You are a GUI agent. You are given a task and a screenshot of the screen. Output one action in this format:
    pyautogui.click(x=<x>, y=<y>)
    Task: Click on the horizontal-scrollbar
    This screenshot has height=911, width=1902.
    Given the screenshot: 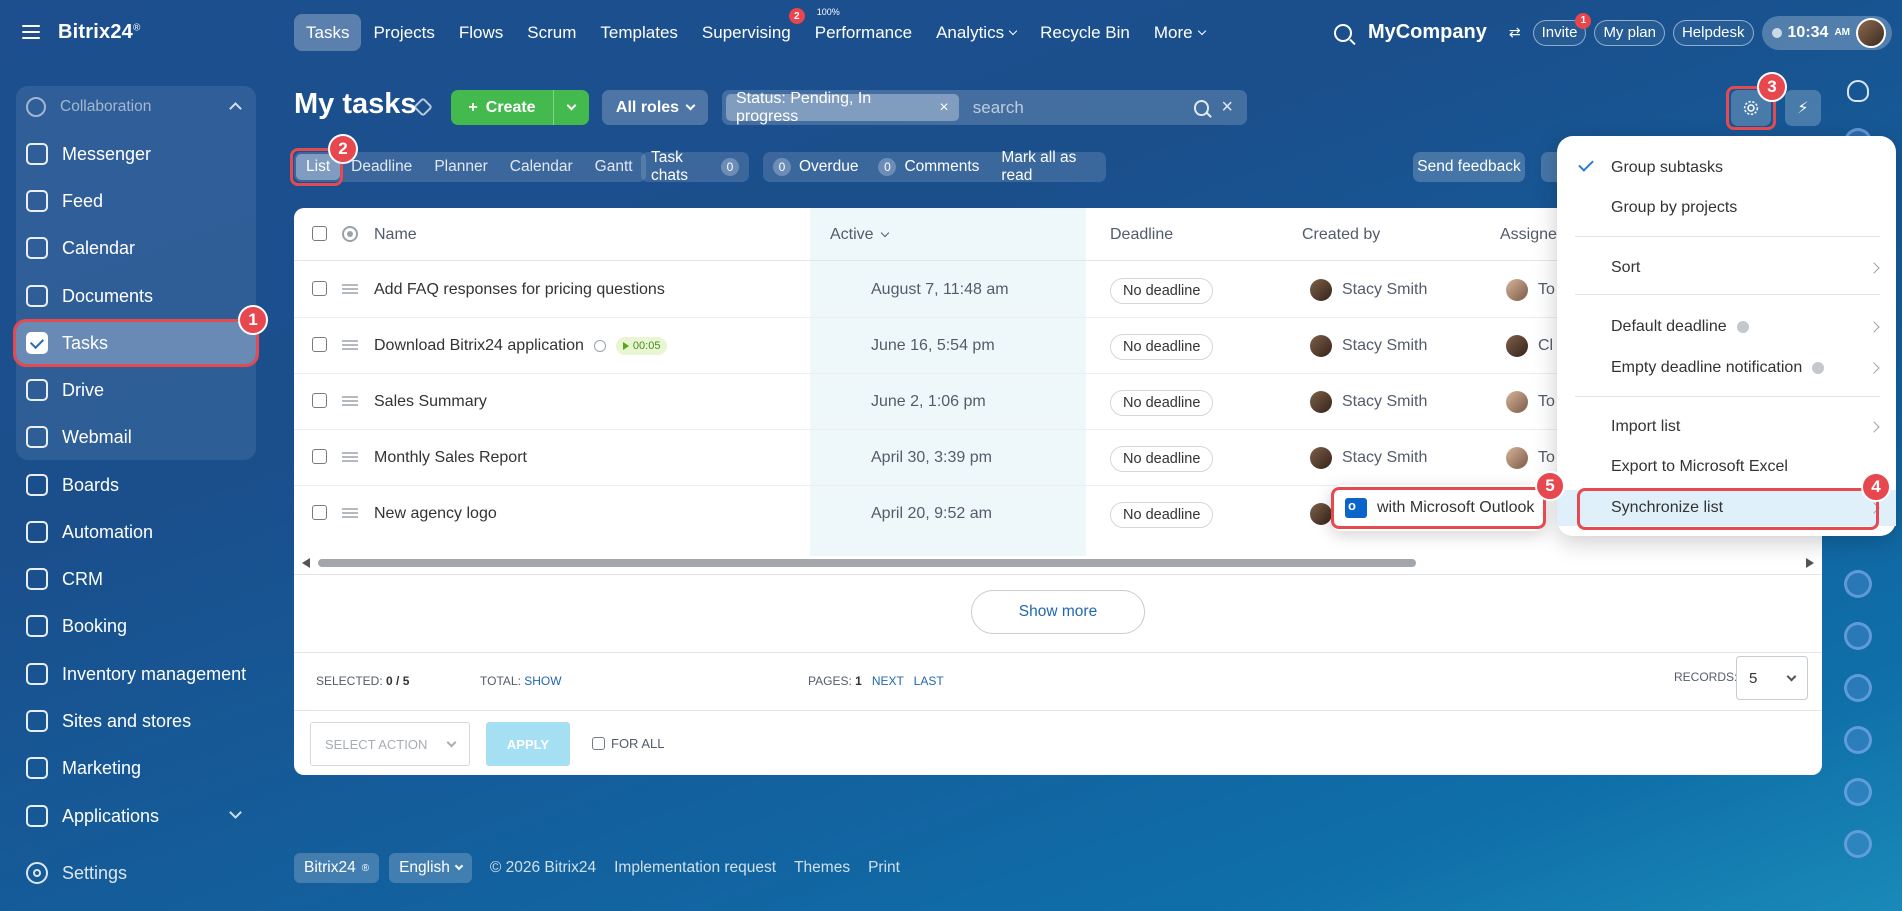 What is the action you would take?
    pyautogui.click(x=1058, y=563)
    